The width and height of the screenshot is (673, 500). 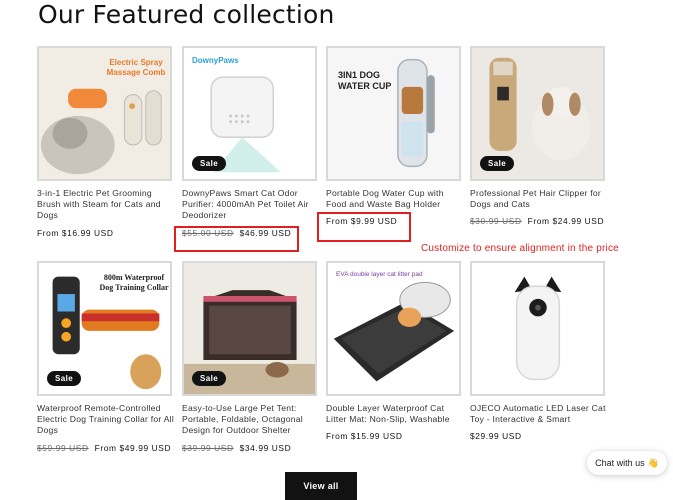 I want to click on chat-label: Chat with us, so click(x=620, y=463).